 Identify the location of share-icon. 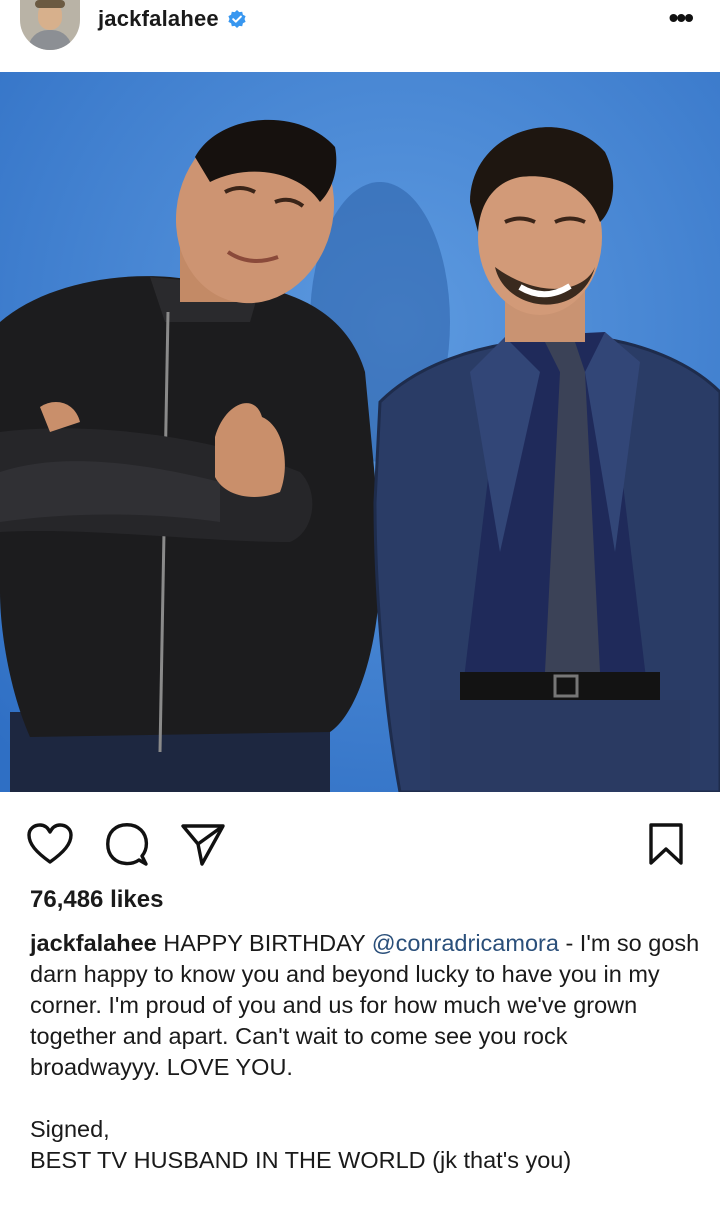
(203, 845).